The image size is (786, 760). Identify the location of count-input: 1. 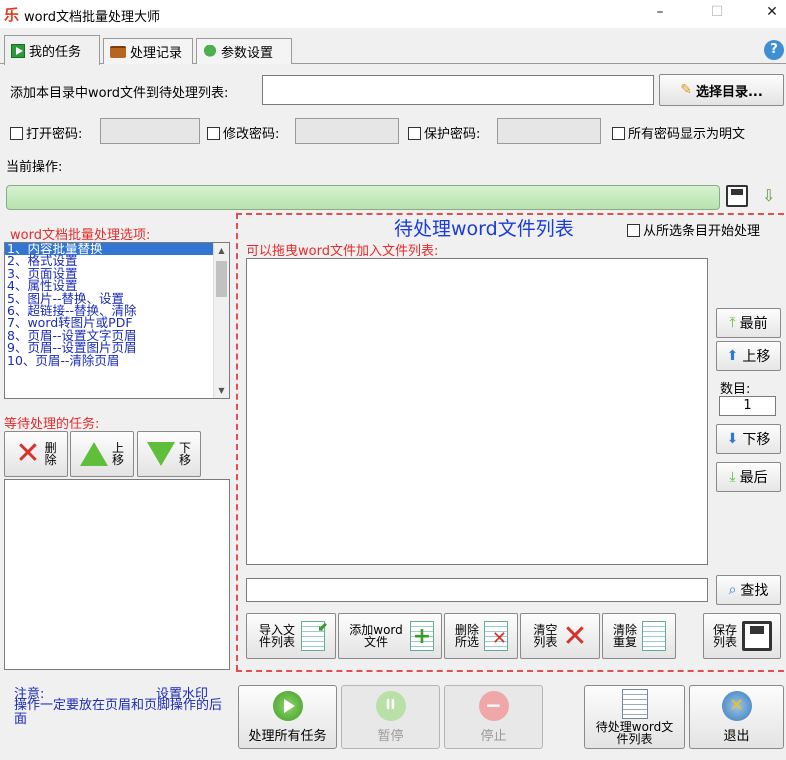
(747, 406).